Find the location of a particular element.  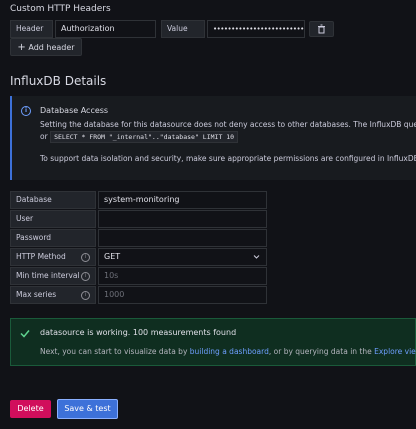

max-series-label: Max series i is located at coordinates (53, 295).